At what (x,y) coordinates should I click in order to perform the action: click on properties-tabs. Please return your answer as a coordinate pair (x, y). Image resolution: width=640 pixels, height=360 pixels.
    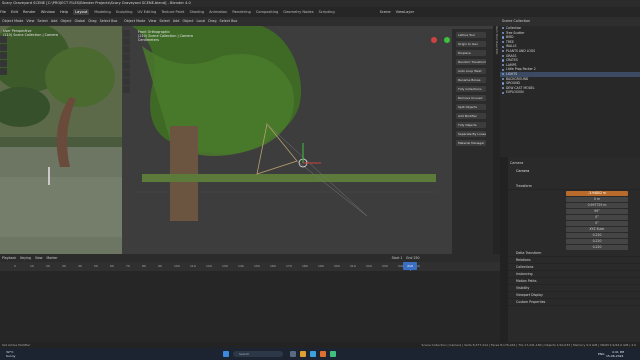
    Looking at the image, I should click on (504, 249).